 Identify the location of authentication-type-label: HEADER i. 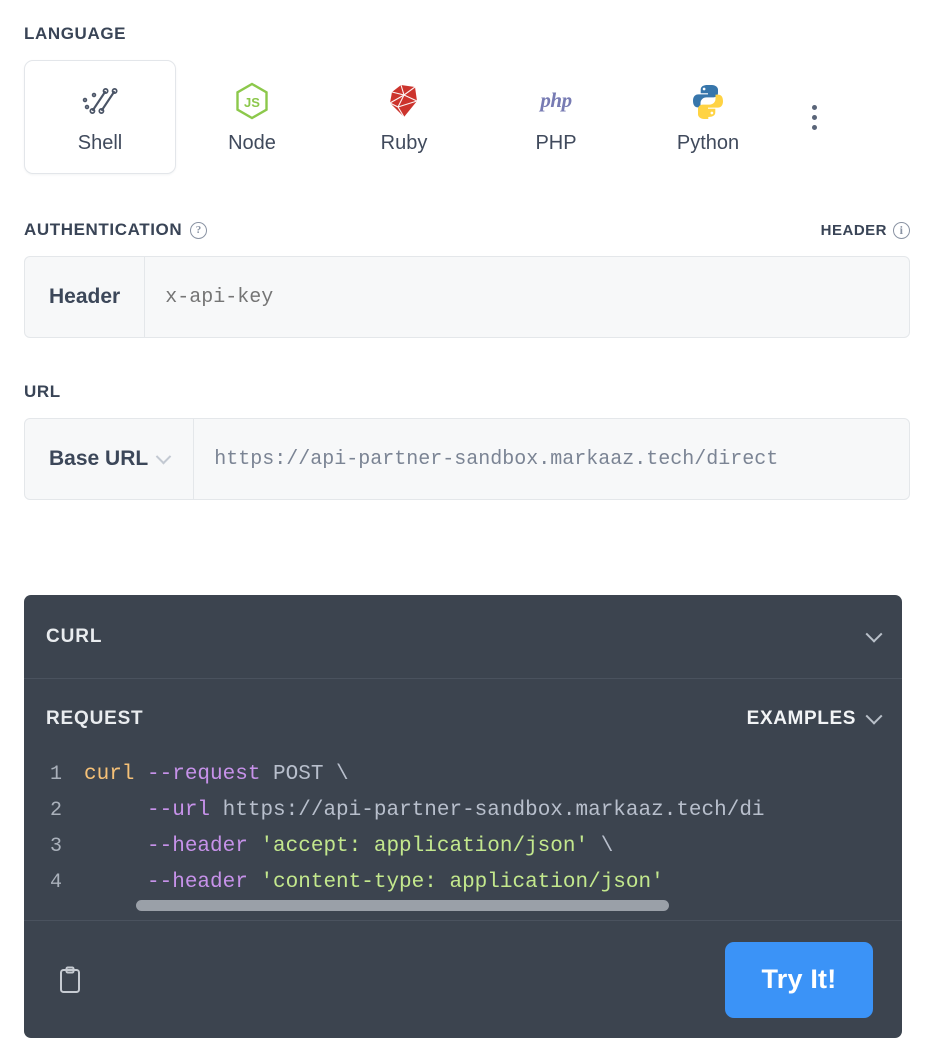
(865, 230).